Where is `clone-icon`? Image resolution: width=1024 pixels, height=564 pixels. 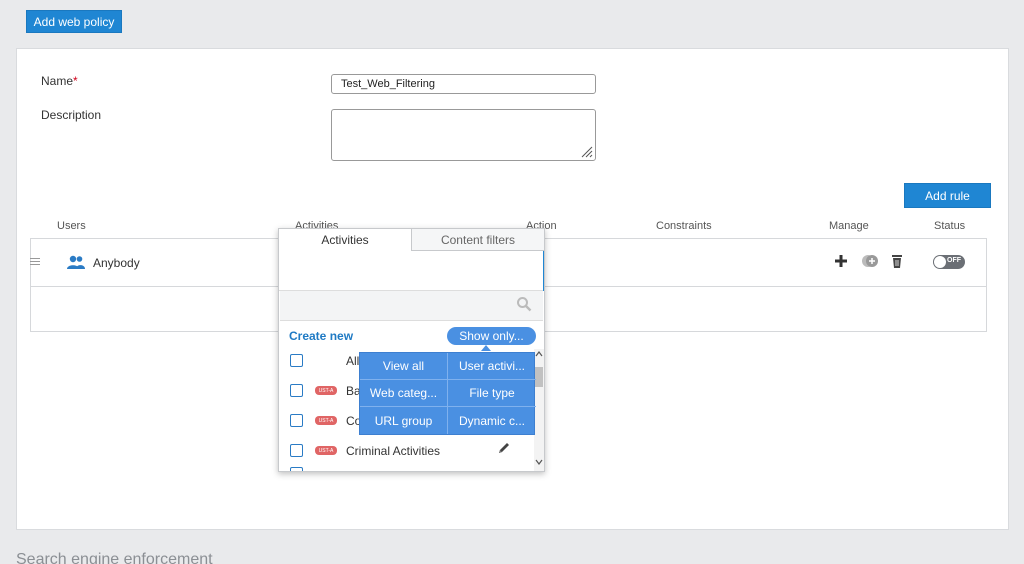
clone-icon is located at coordinates (870, 261).